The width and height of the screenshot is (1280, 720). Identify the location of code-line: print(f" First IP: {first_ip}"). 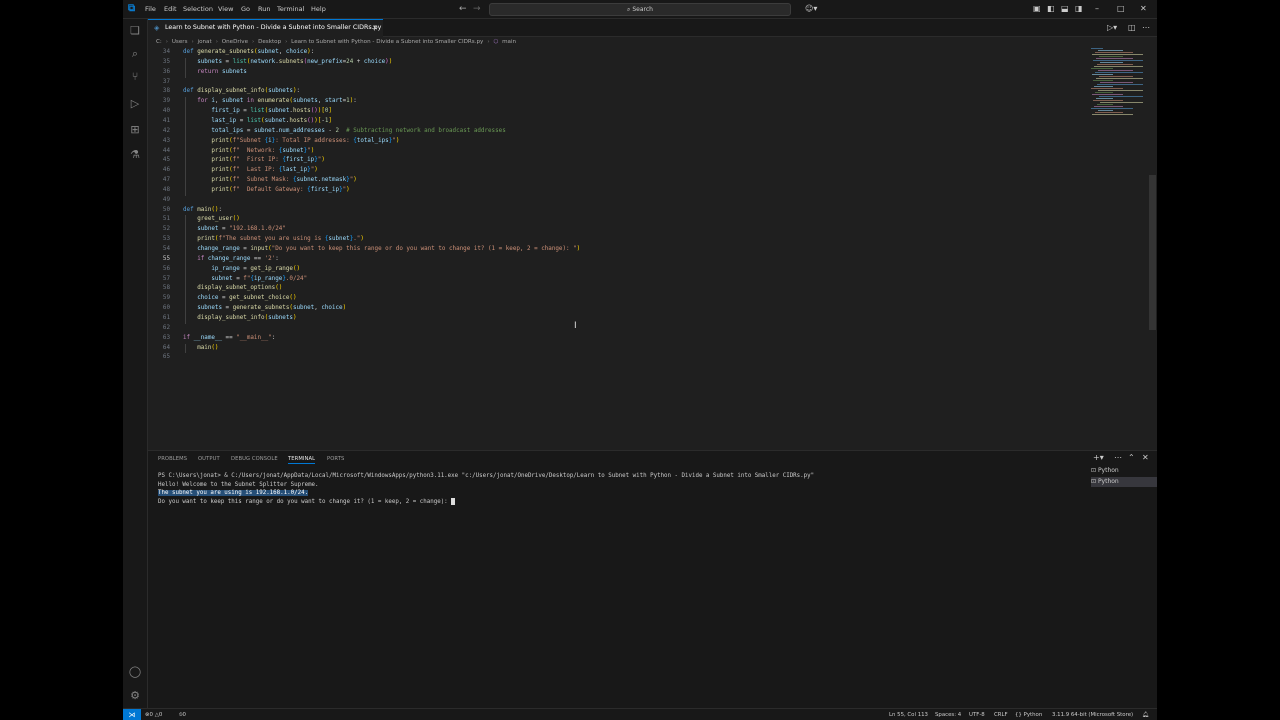
(254, 161).